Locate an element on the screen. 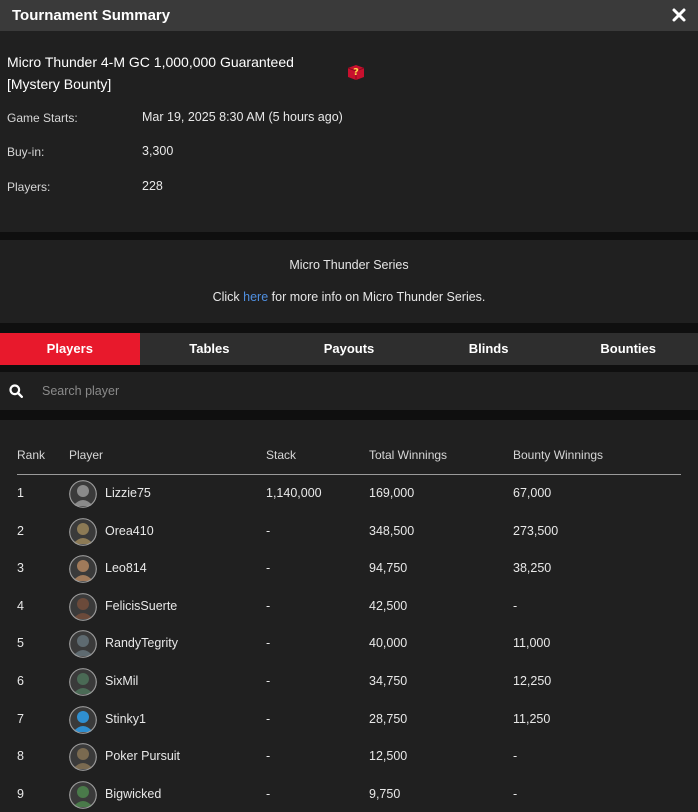 The width and height of the screenshot is (698, 812). rank-cell: 6 is located at coordinates (20, 681).